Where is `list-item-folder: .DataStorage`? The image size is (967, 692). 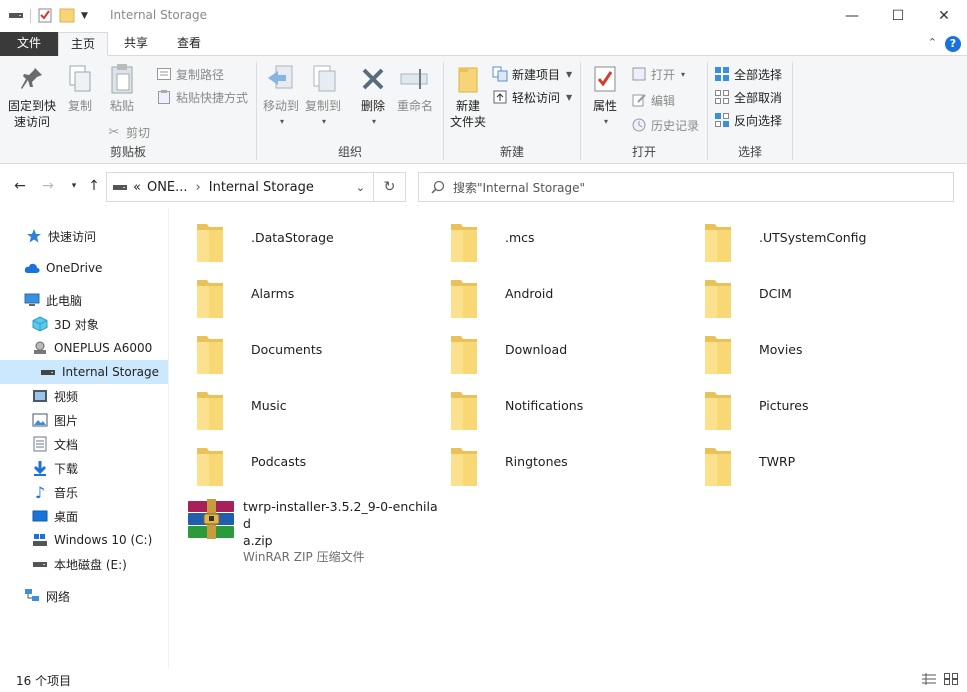
list-item-folder: .DataStorage is located at coordinates (264, 246).